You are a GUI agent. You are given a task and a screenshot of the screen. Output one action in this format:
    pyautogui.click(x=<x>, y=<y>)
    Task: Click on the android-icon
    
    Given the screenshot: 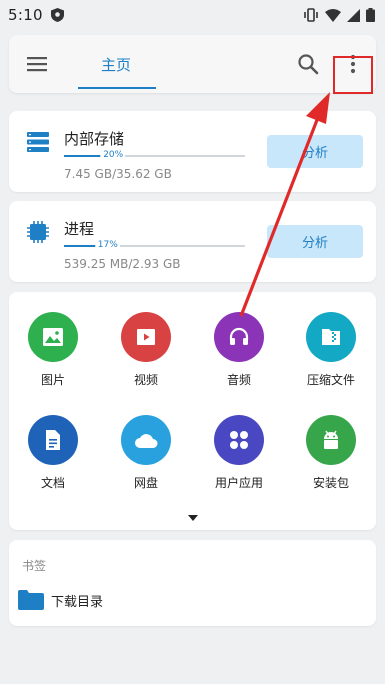 What is the action you would take?
    pyautogui.click(x=331, y=440)
    